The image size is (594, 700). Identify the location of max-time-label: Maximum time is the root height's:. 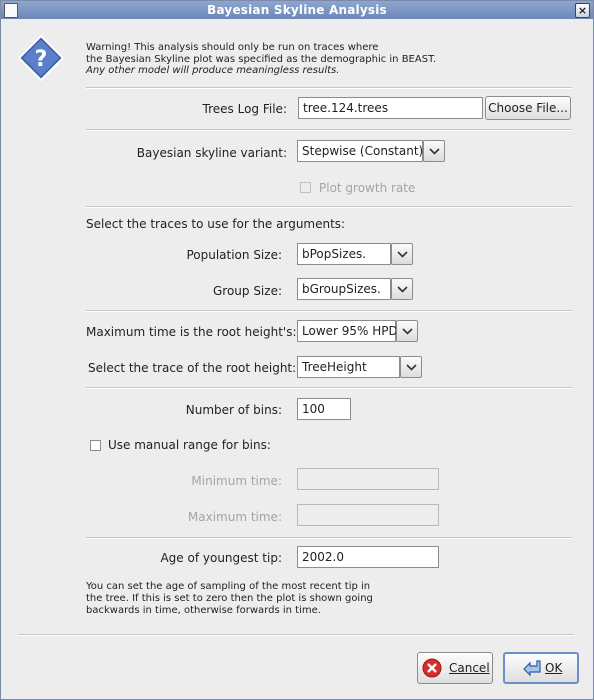
(191, 332).